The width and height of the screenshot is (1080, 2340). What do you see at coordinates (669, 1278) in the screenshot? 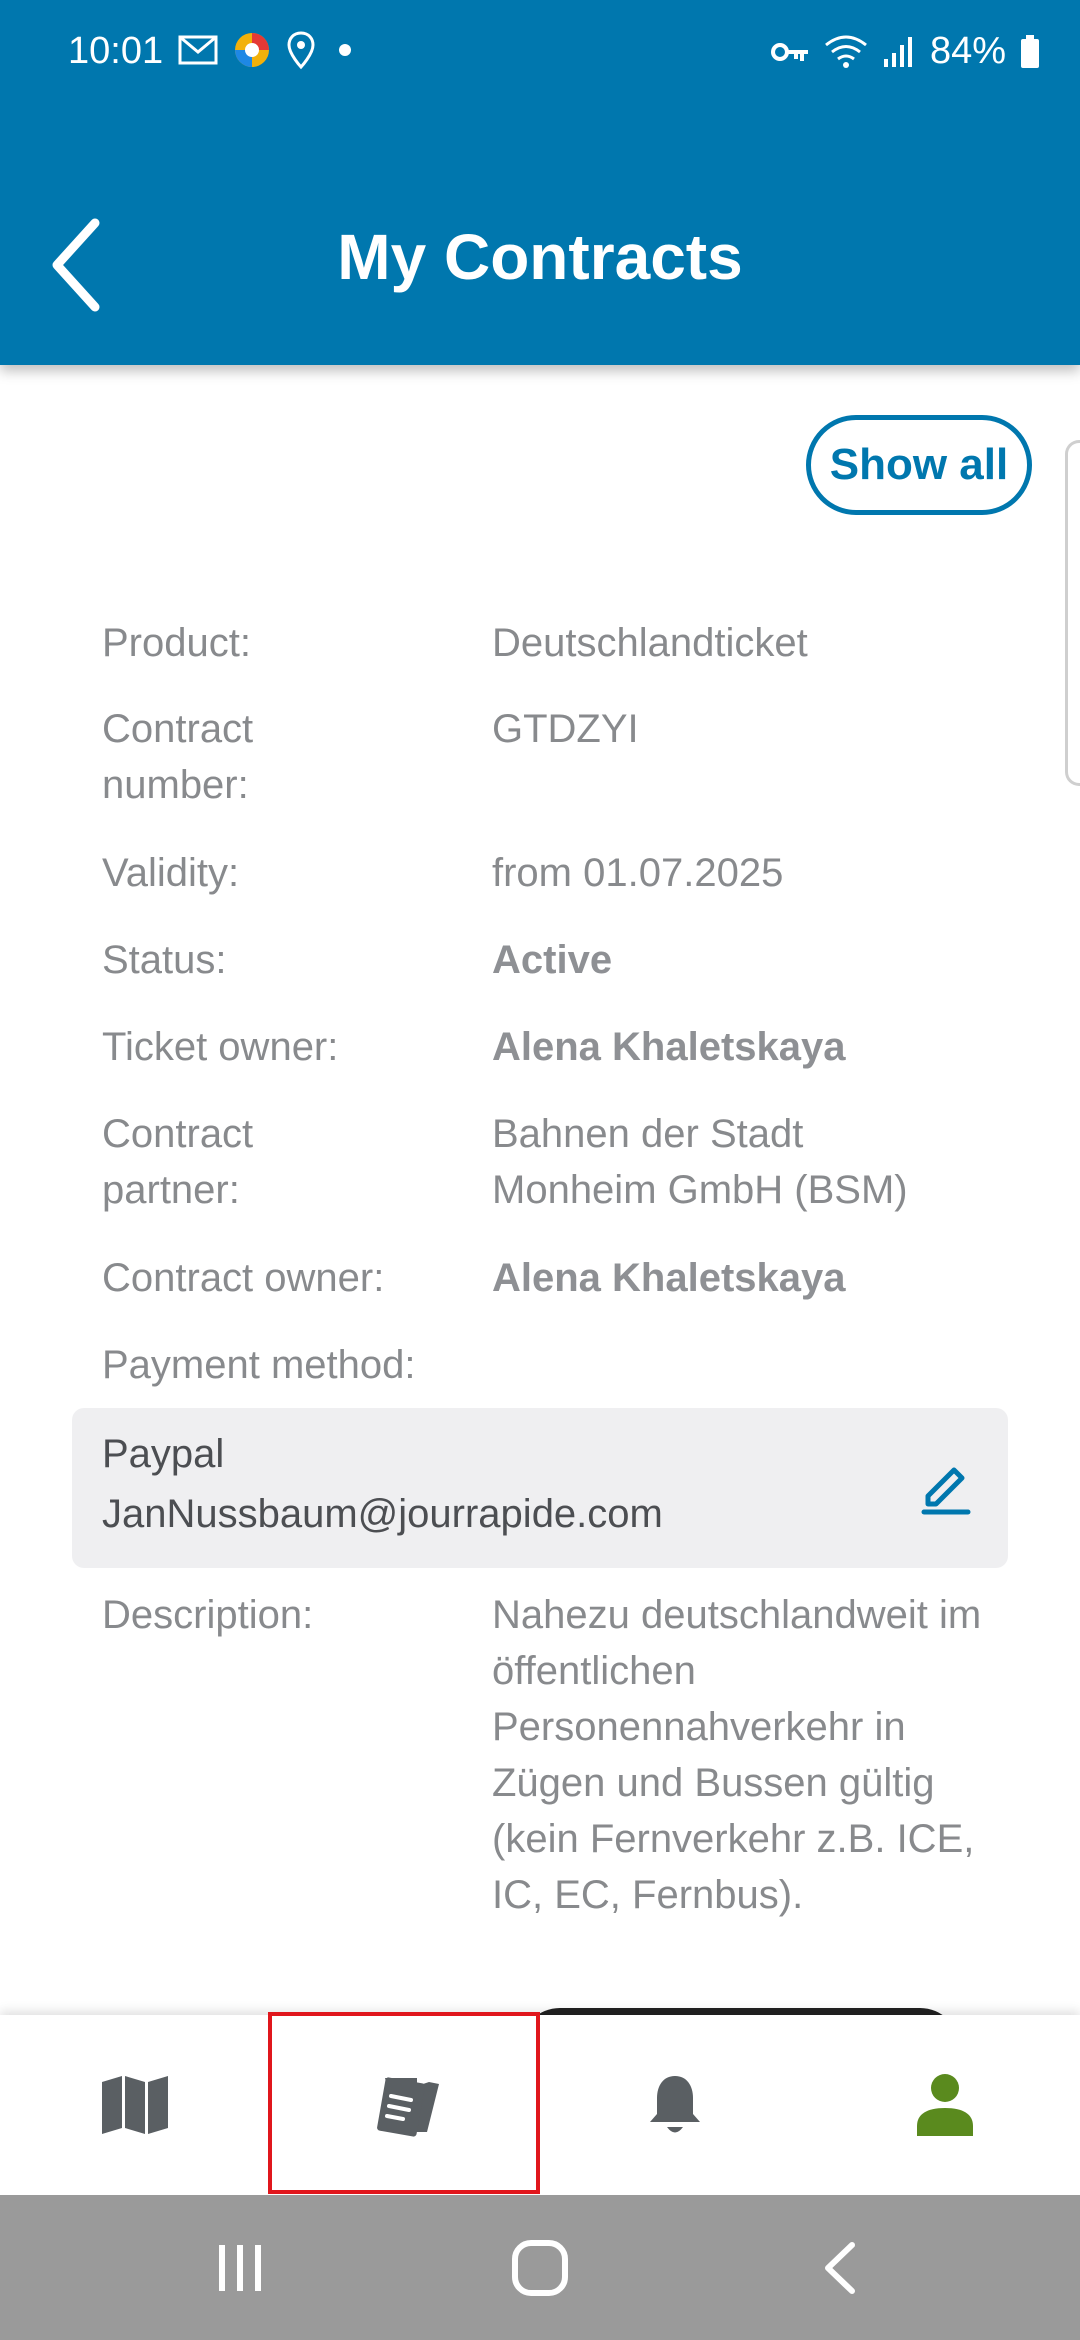
I see `contract-owner-value: Alena Khaletskaya` at bounding box center [669, 1278].